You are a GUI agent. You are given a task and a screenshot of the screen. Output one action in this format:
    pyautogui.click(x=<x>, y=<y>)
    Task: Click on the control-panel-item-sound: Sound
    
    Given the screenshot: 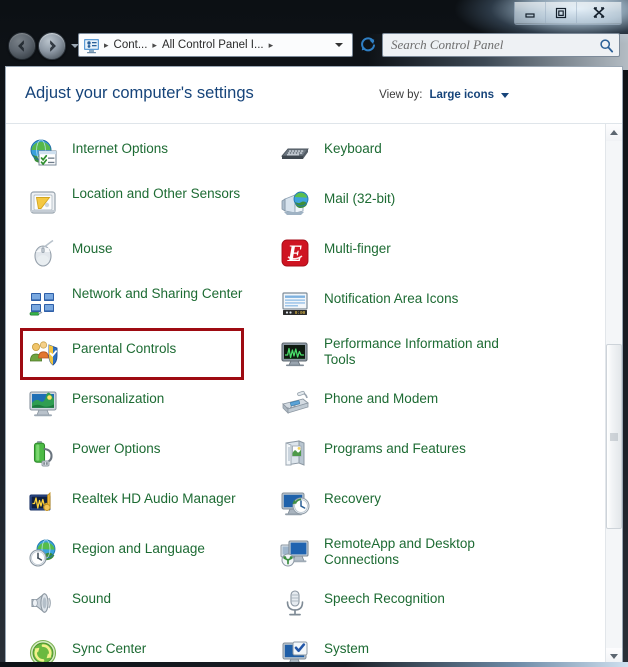 What is the action you would take?
    pyautogui.click(x=132, y=607)
    